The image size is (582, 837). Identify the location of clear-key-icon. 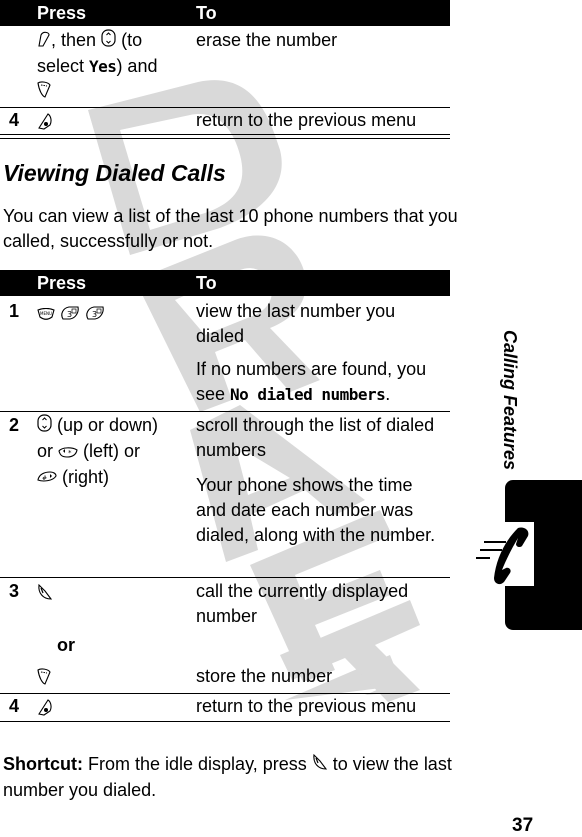
(44, 41).